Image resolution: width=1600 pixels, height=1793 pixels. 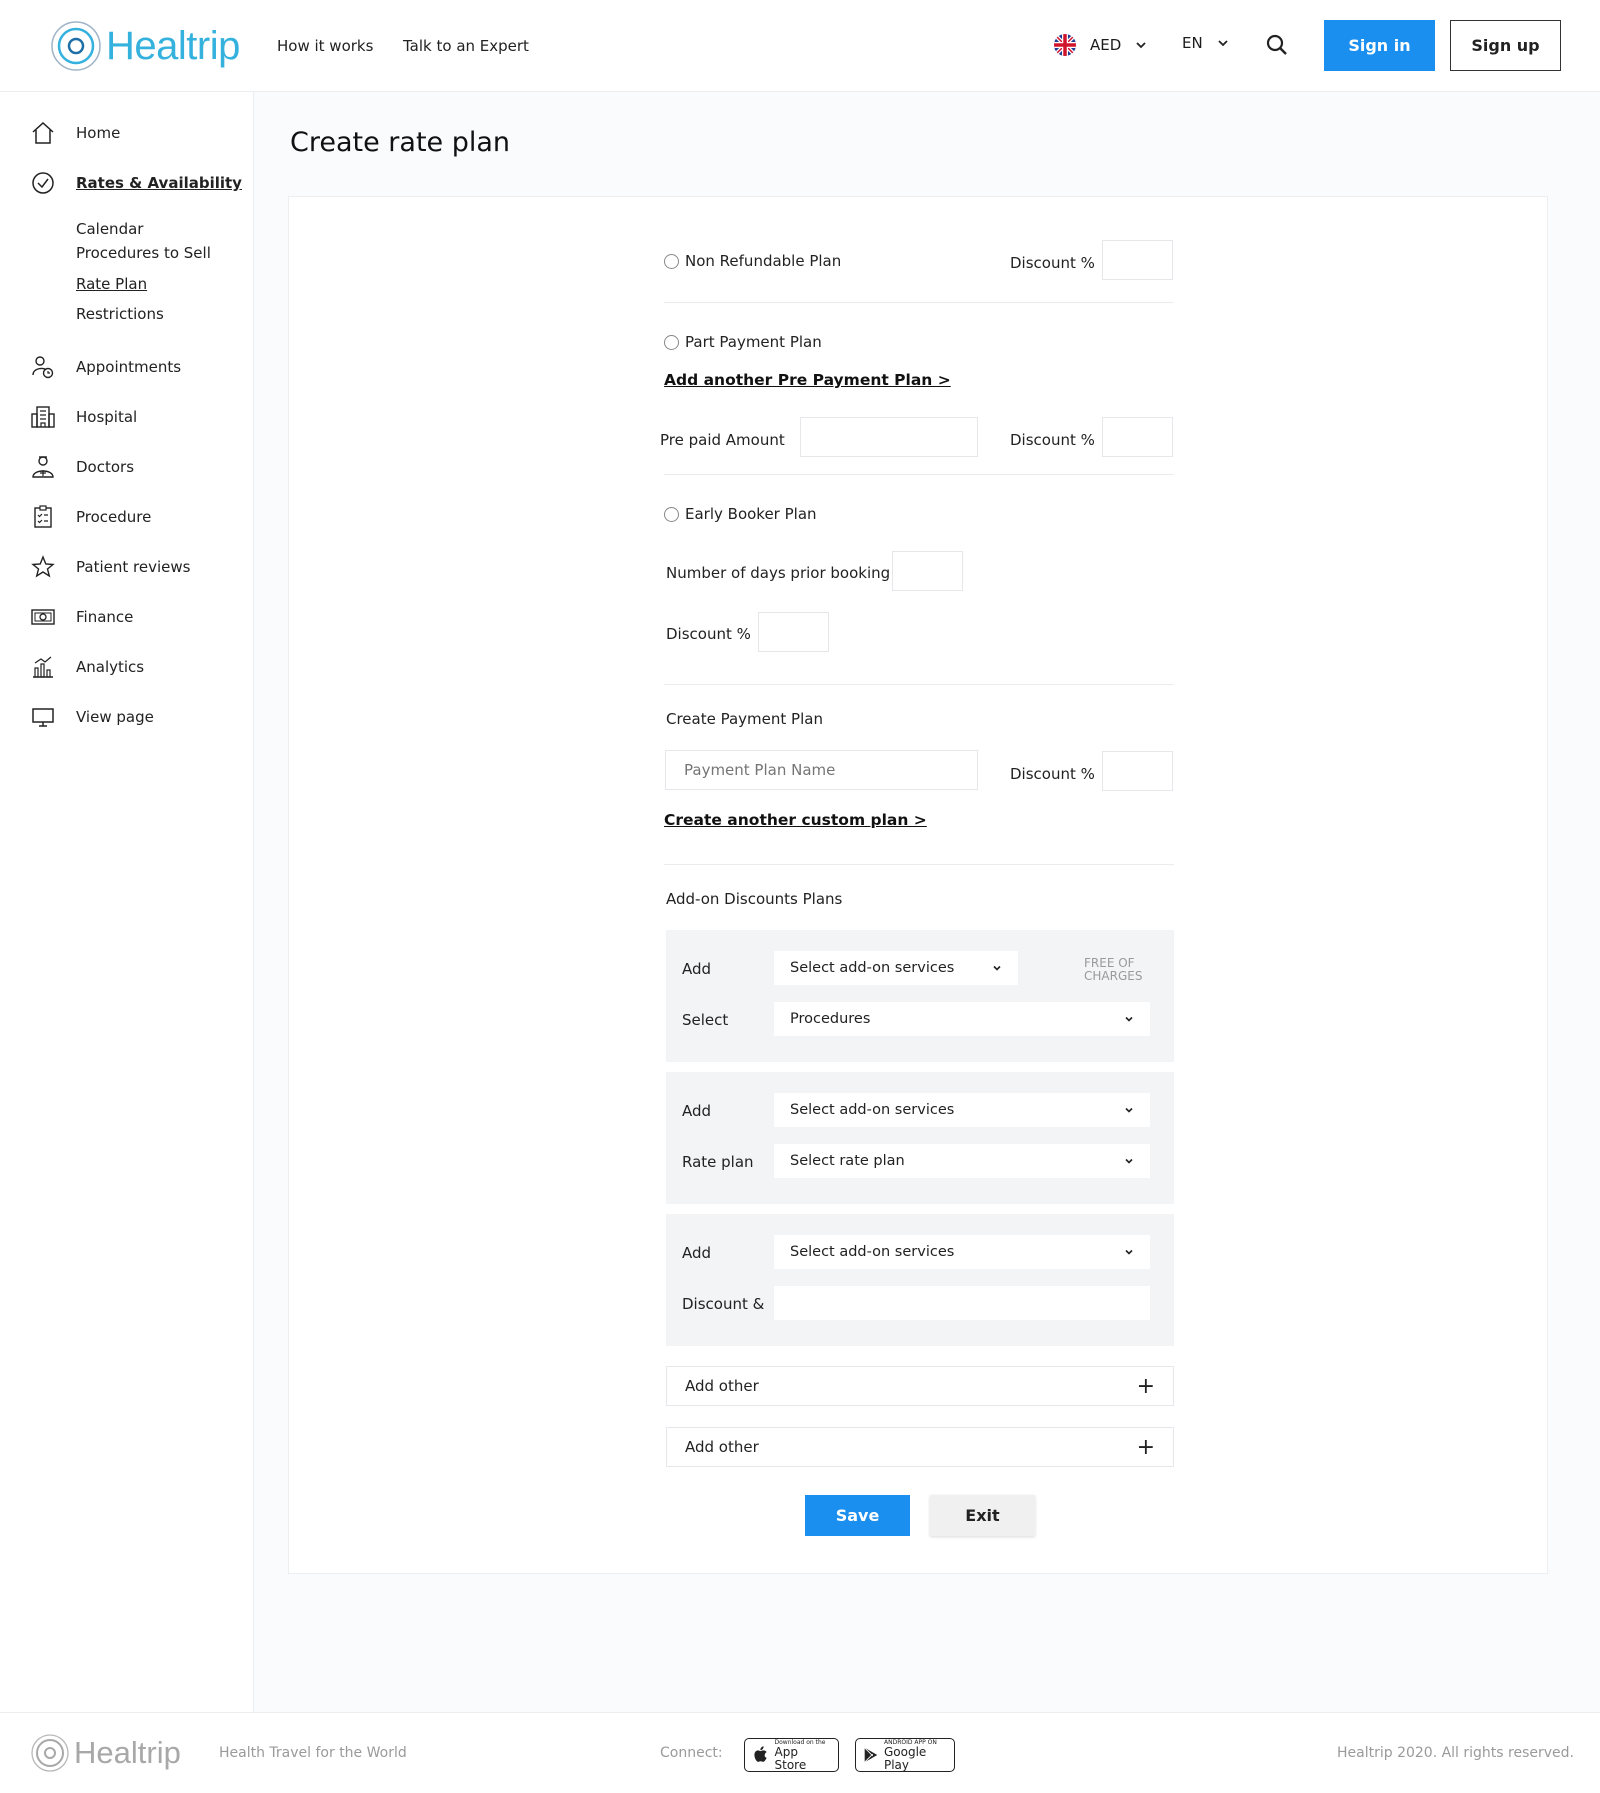 What do you see at coordinates (754, 899) in the screenshot?
I see `addon-title: Add-on Discounts Plans` at bounding box center [754, 899].